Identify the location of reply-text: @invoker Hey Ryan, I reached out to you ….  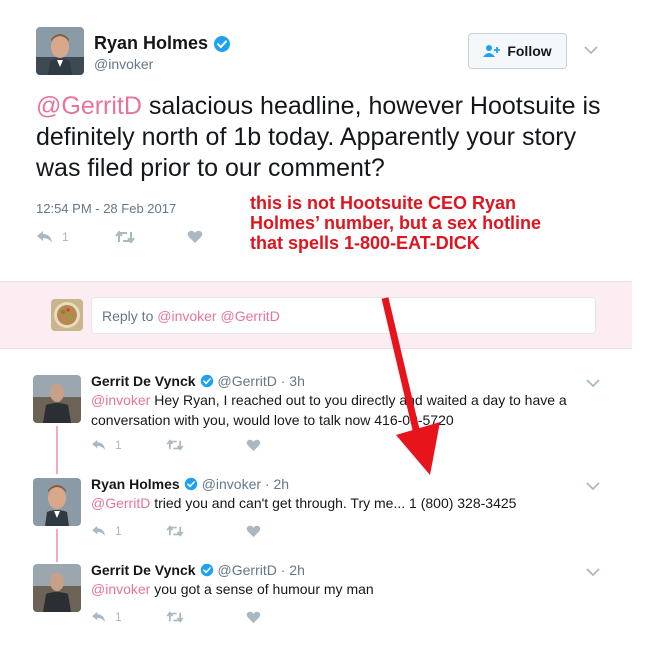
(341, 410).